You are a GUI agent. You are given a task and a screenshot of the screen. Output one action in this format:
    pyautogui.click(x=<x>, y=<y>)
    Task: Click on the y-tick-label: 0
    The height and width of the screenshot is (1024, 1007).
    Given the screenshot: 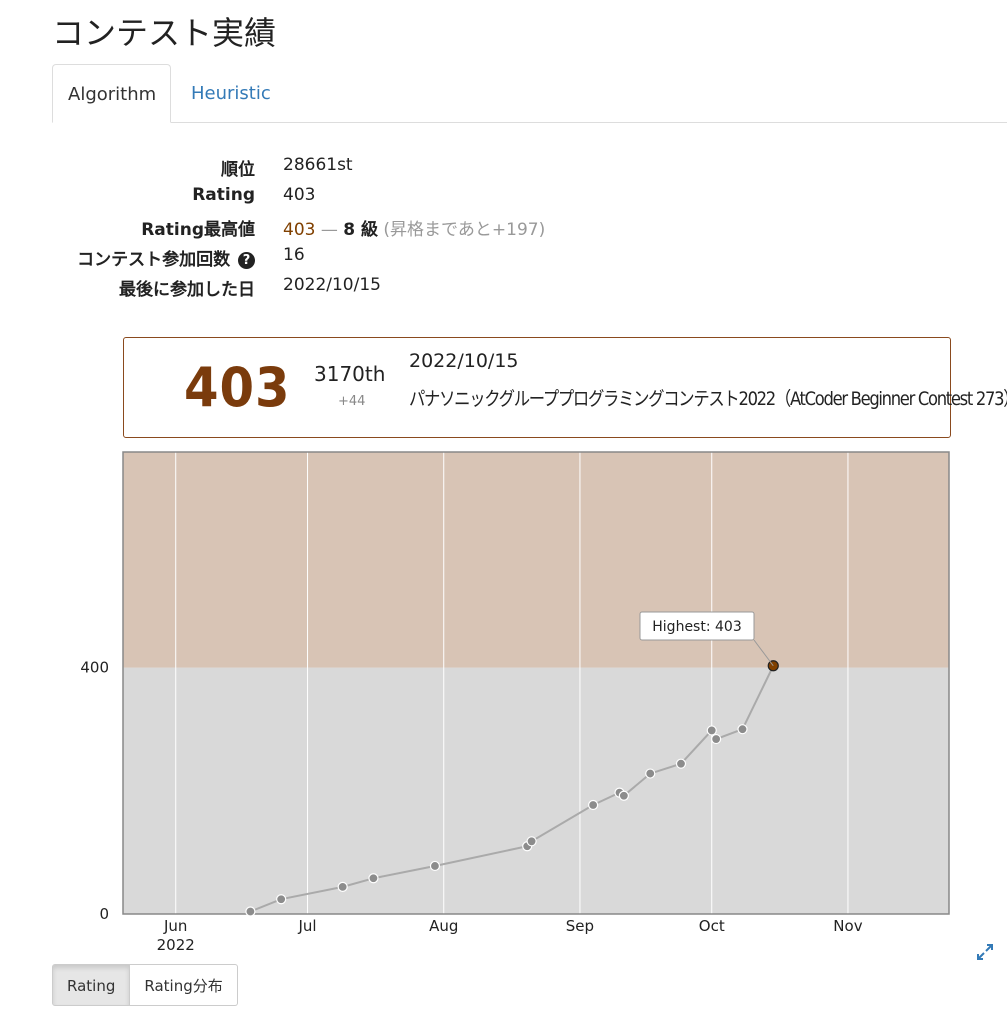 What is the action you would take?
    pyautogui.click(x=104, y=914)
    